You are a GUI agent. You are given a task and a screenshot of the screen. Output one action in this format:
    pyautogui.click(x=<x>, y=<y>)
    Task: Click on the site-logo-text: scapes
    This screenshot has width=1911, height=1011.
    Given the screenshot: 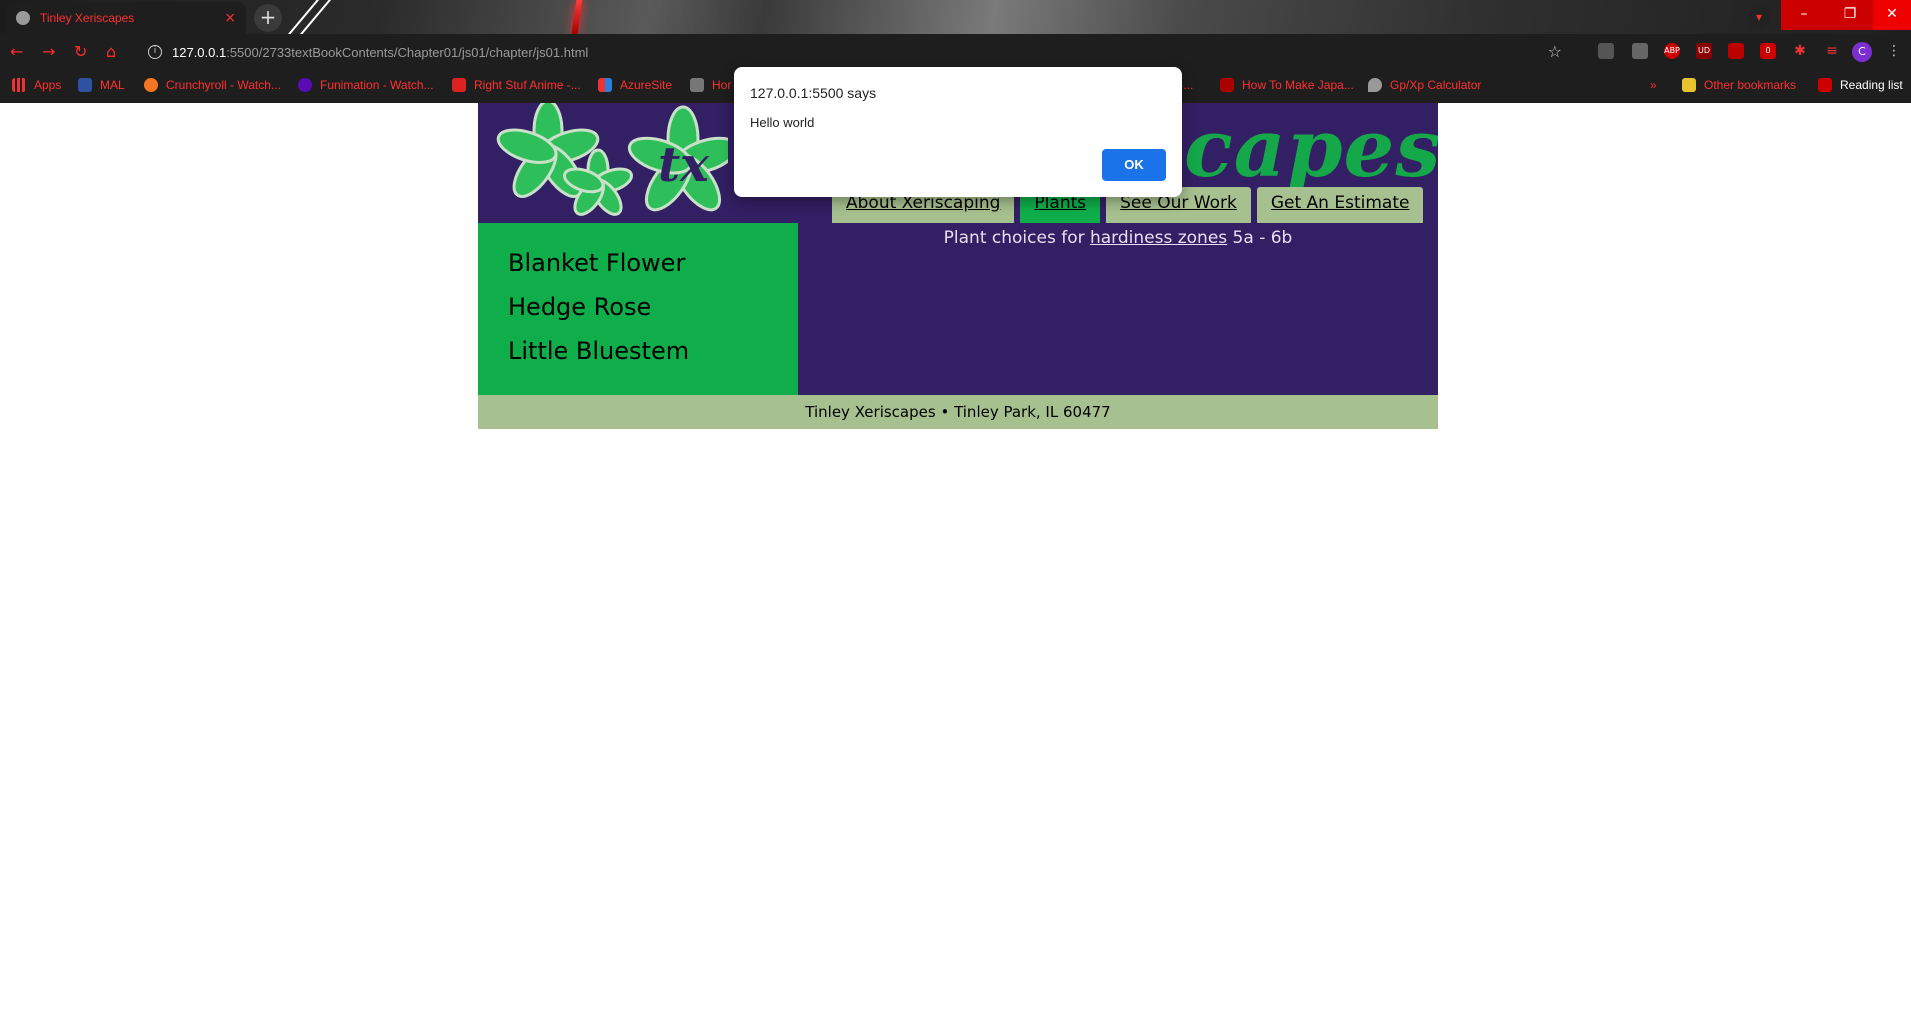 What is the action you would take?
    pyautogui.click(x=1288, y=149)
    